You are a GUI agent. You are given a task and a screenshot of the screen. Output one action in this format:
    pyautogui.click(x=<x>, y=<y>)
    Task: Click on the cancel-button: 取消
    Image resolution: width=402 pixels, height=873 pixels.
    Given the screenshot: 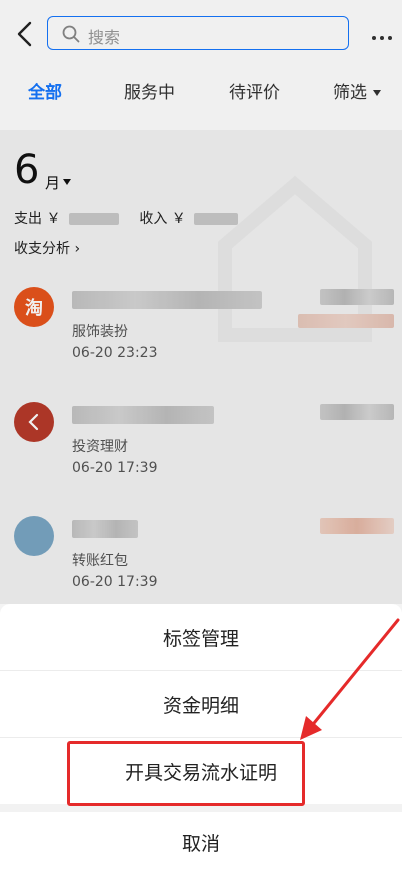 What is the action you would take?
    pyautogui.click(x=201, y=842)
    